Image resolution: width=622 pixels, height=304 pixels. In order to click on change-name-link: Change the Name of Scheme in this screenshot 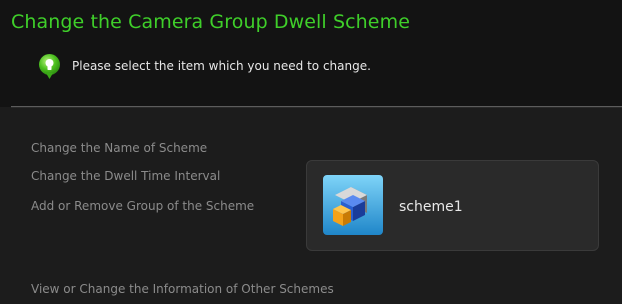, I will do `click(119, 148)`.